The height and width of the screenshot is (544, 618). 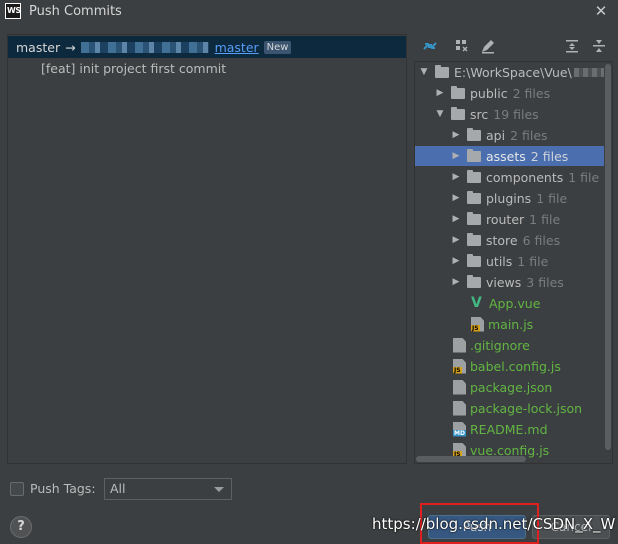 I want to click on branch-mapping-row: master → master New, so click(x=207, y=47).